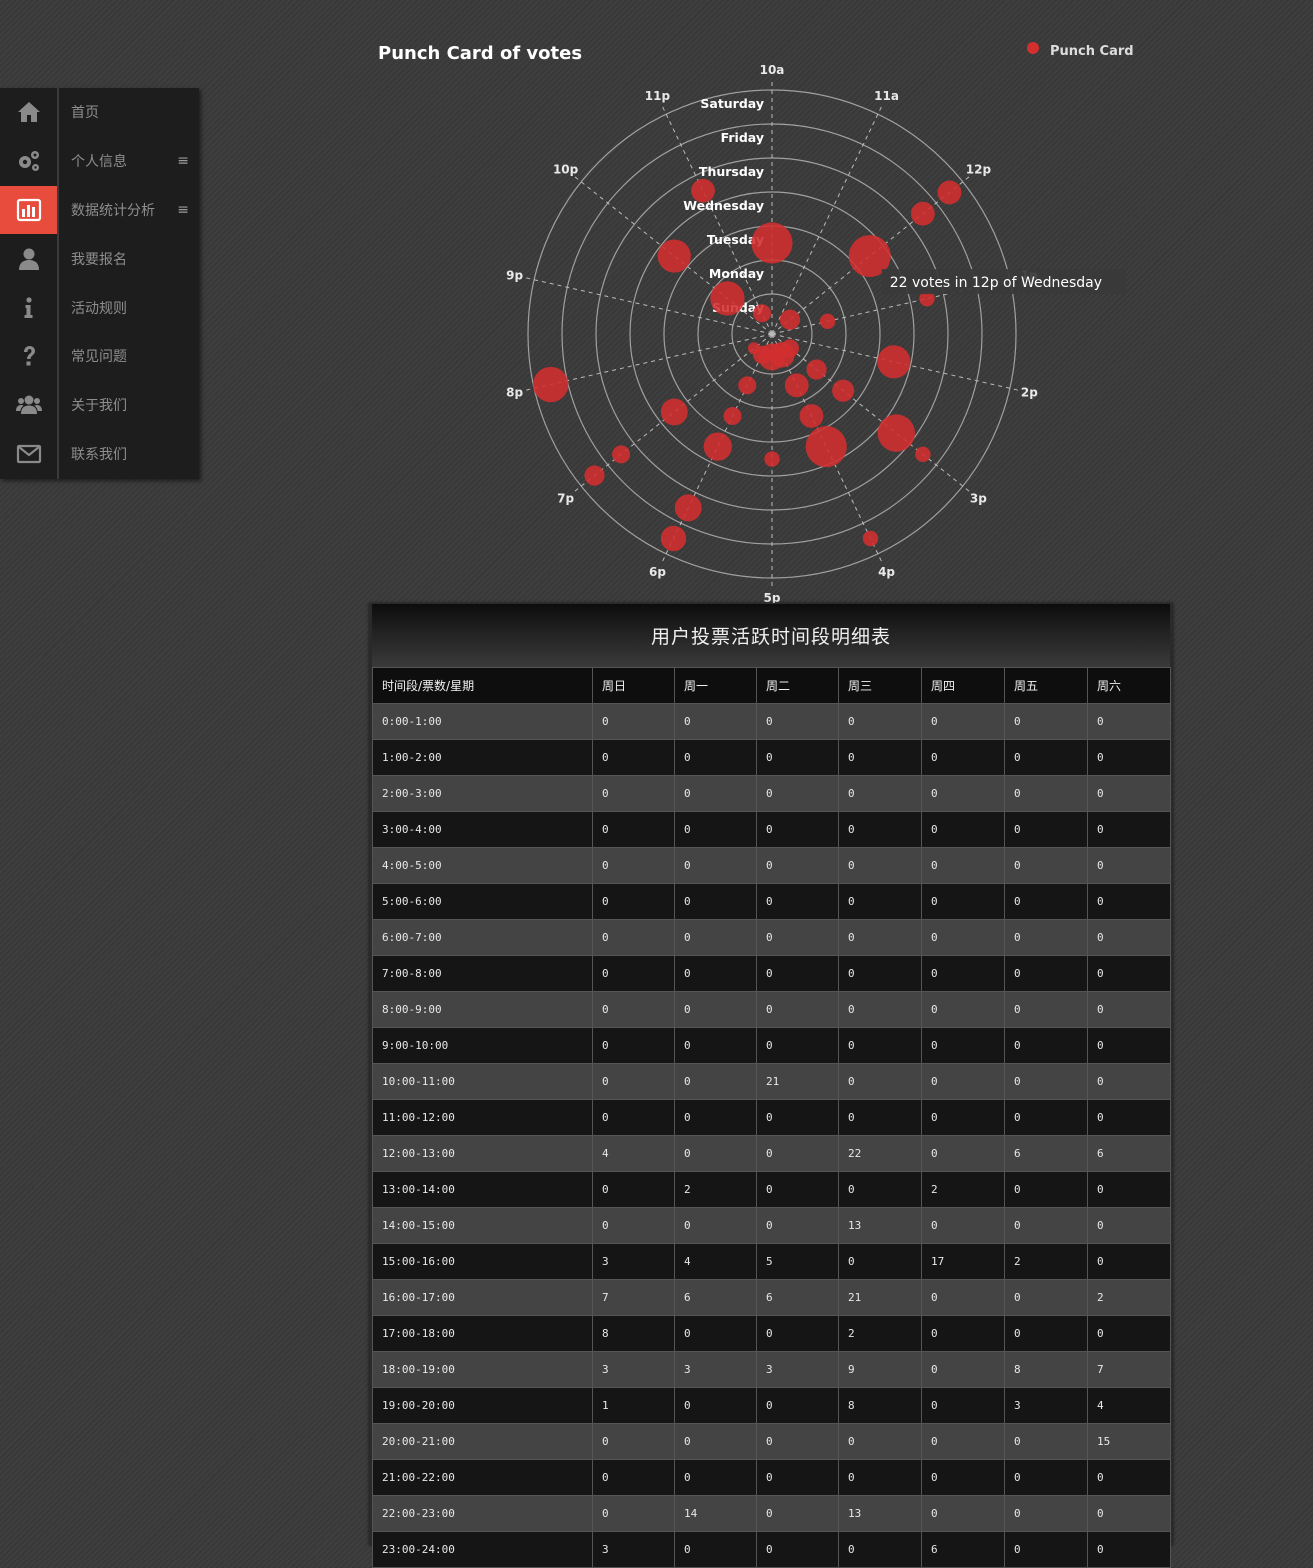 The height and width of the screenshot is (1568, 1313). Describe the element at coordinates (99, 405) in the screenshot. I see `sidebar-item-6: 关于我们` at that location.